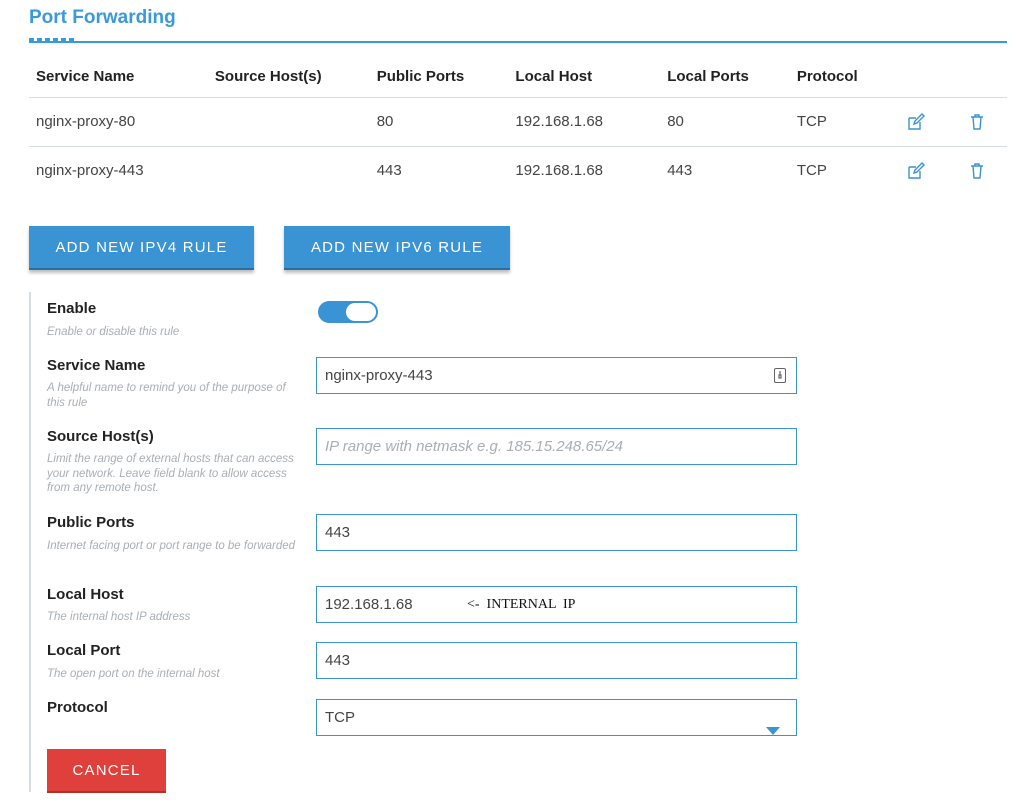 This screenshot has width=1025, height=809. What do you see at coordinates (338, 660) in the screenshot?
I see `local-port-value: 443` at bounding box center [338, 660].